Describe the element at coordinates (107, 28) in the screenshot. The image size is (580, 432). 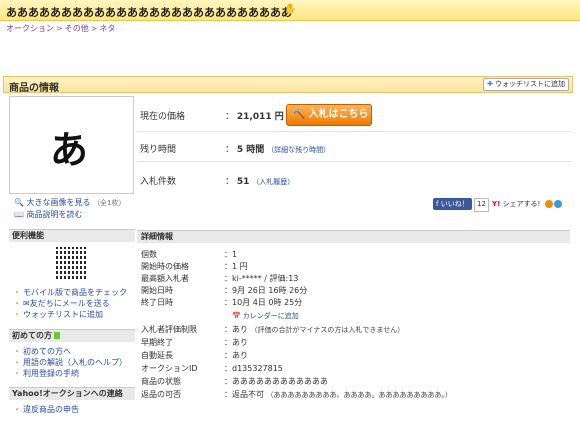
I see `breadcrumb-neta: ネタ` at that location.